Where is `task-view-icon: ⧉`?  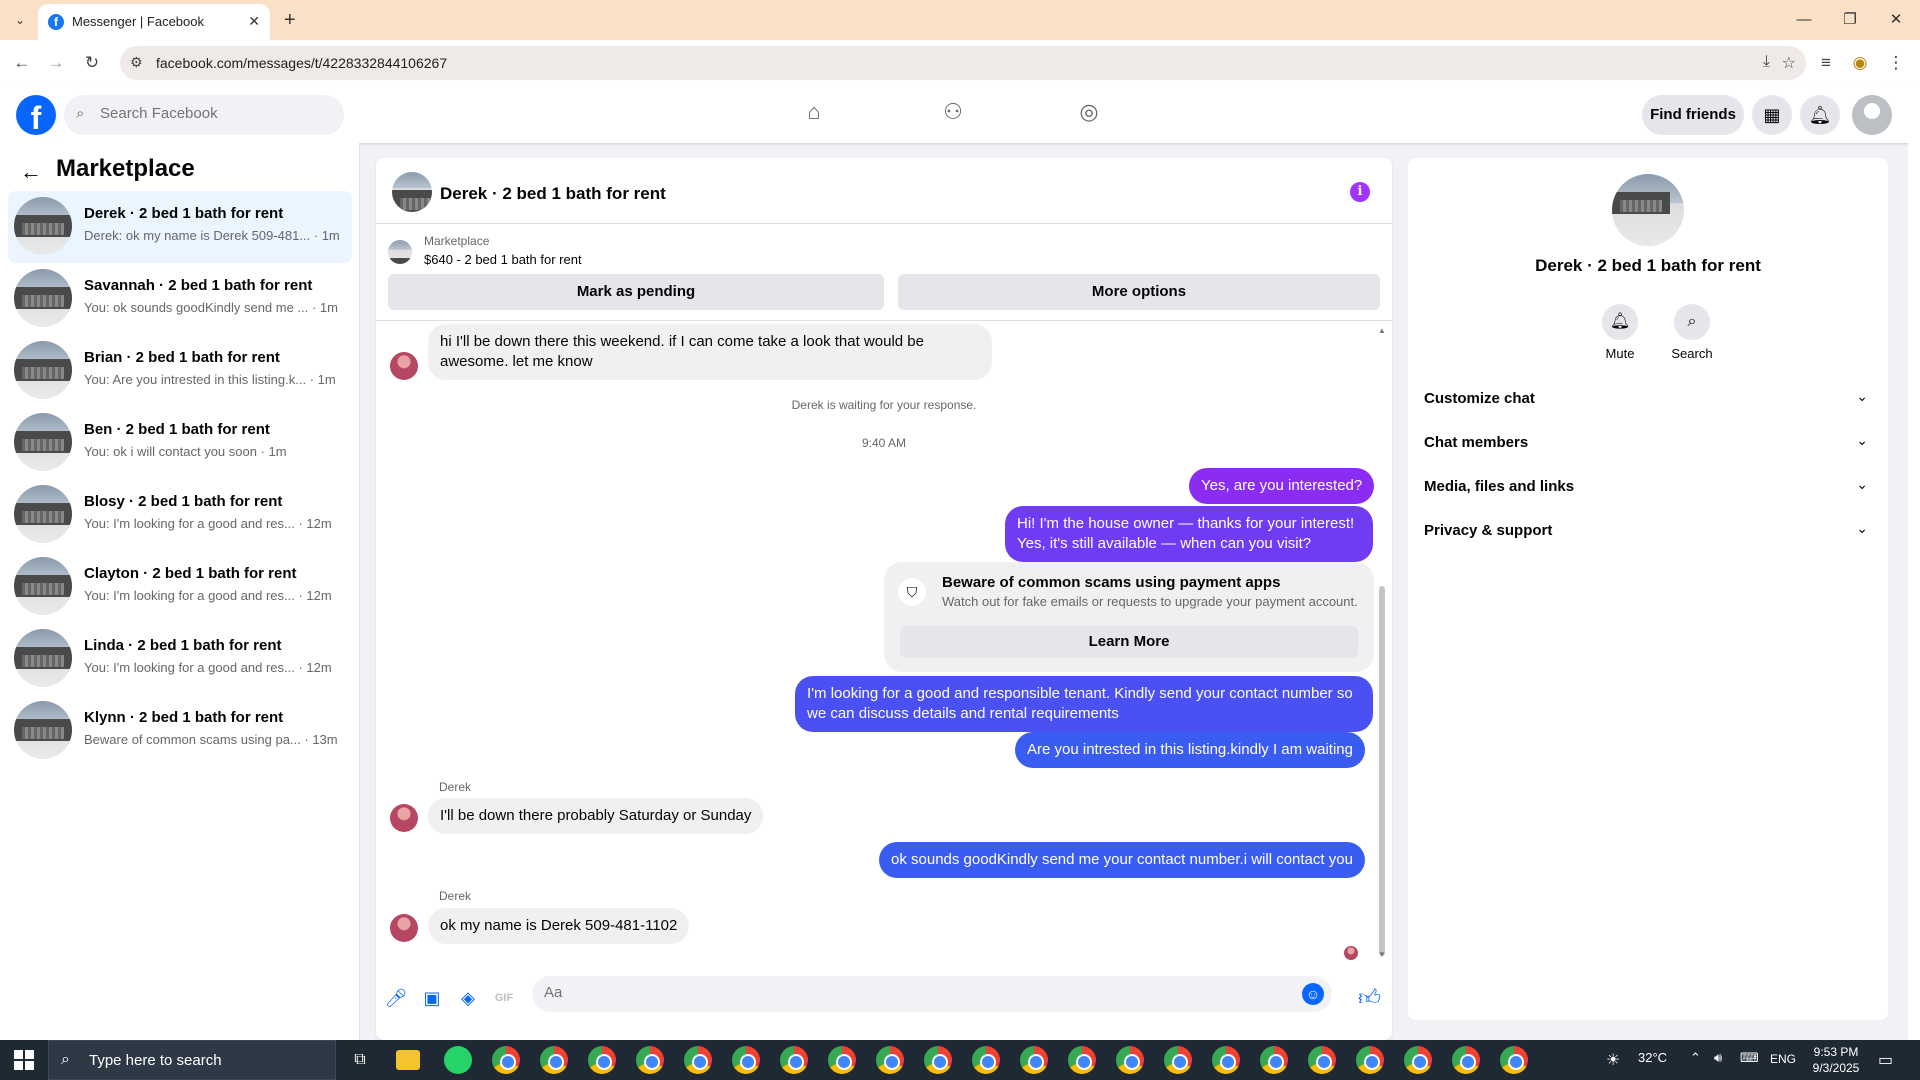
task-view-icon: ⧉ is located at coordinates (360, 1060).